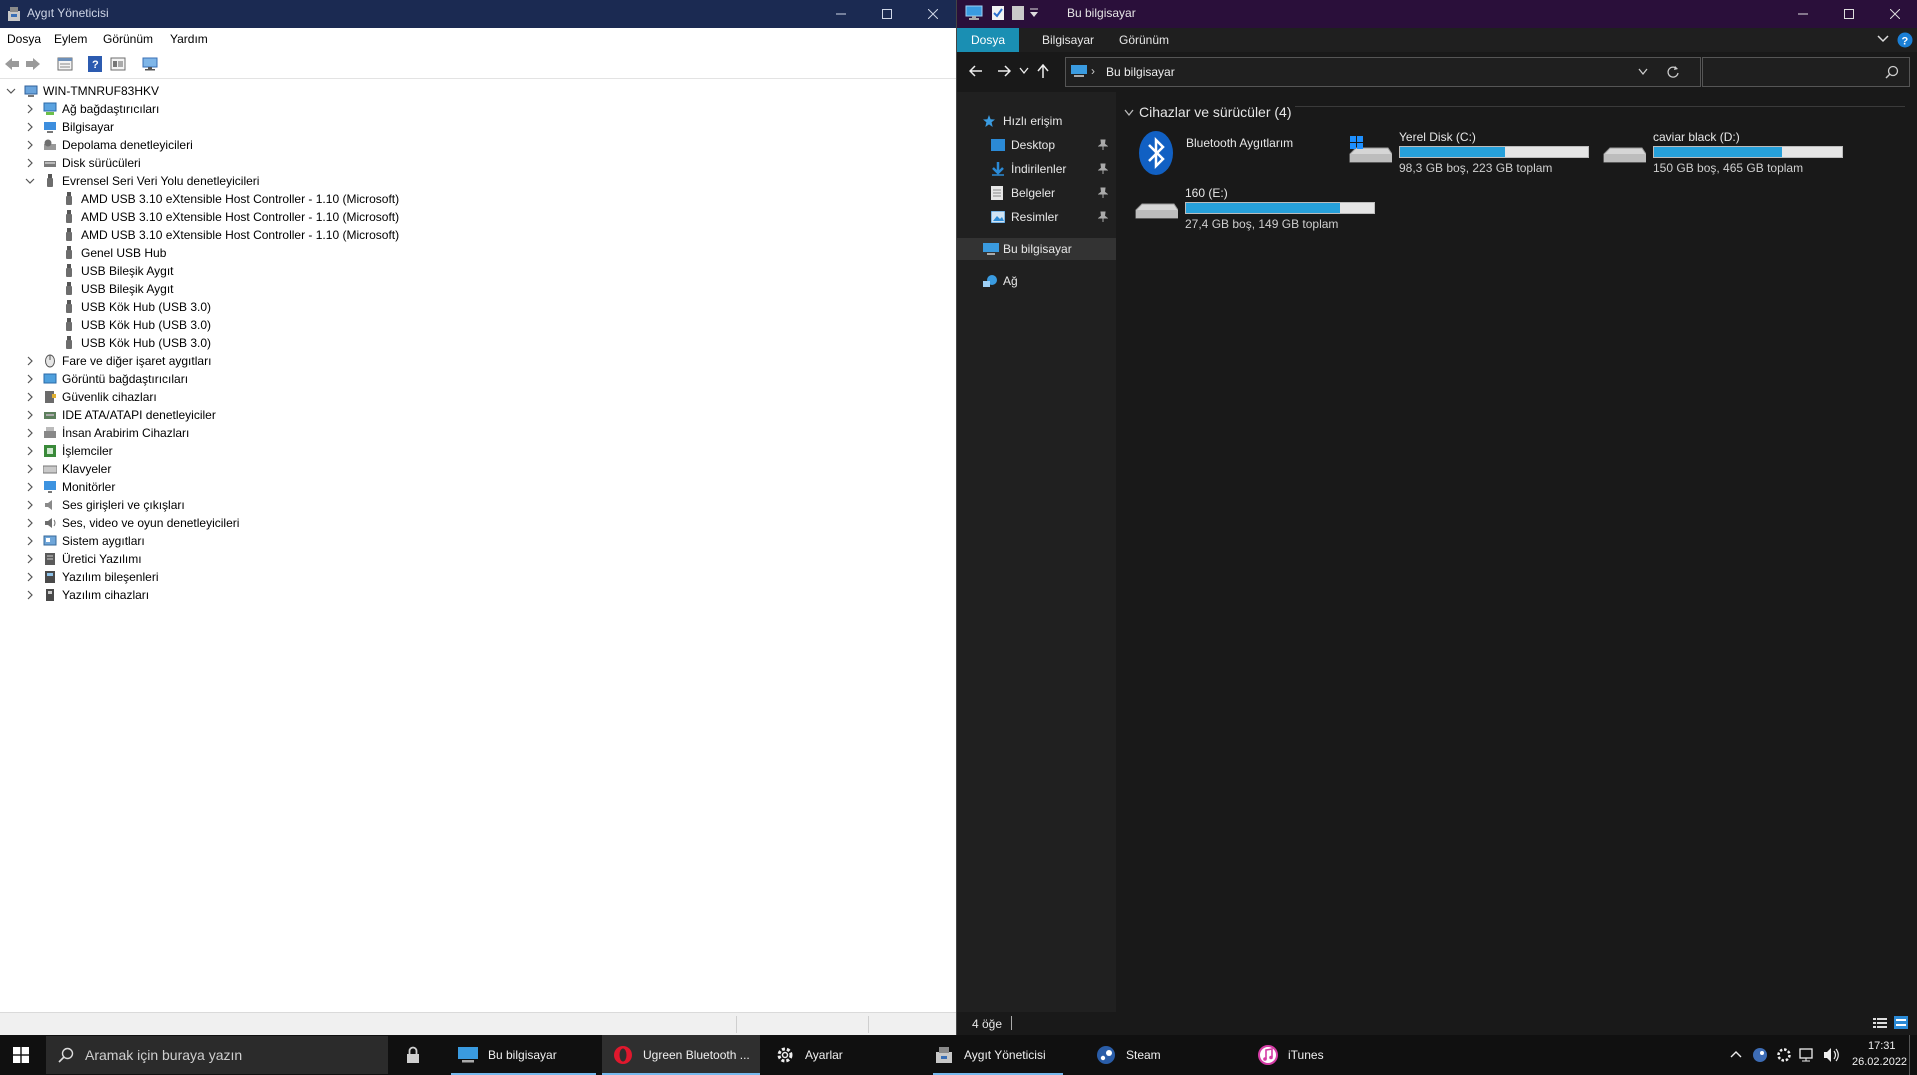 The height and width of the screenshot is (1075, 1917). What do you see at coordinates (1128, 1055) in the screenshot?
I see `taskbar-app-steam: Steam` at bounding box center [1128, 1055].